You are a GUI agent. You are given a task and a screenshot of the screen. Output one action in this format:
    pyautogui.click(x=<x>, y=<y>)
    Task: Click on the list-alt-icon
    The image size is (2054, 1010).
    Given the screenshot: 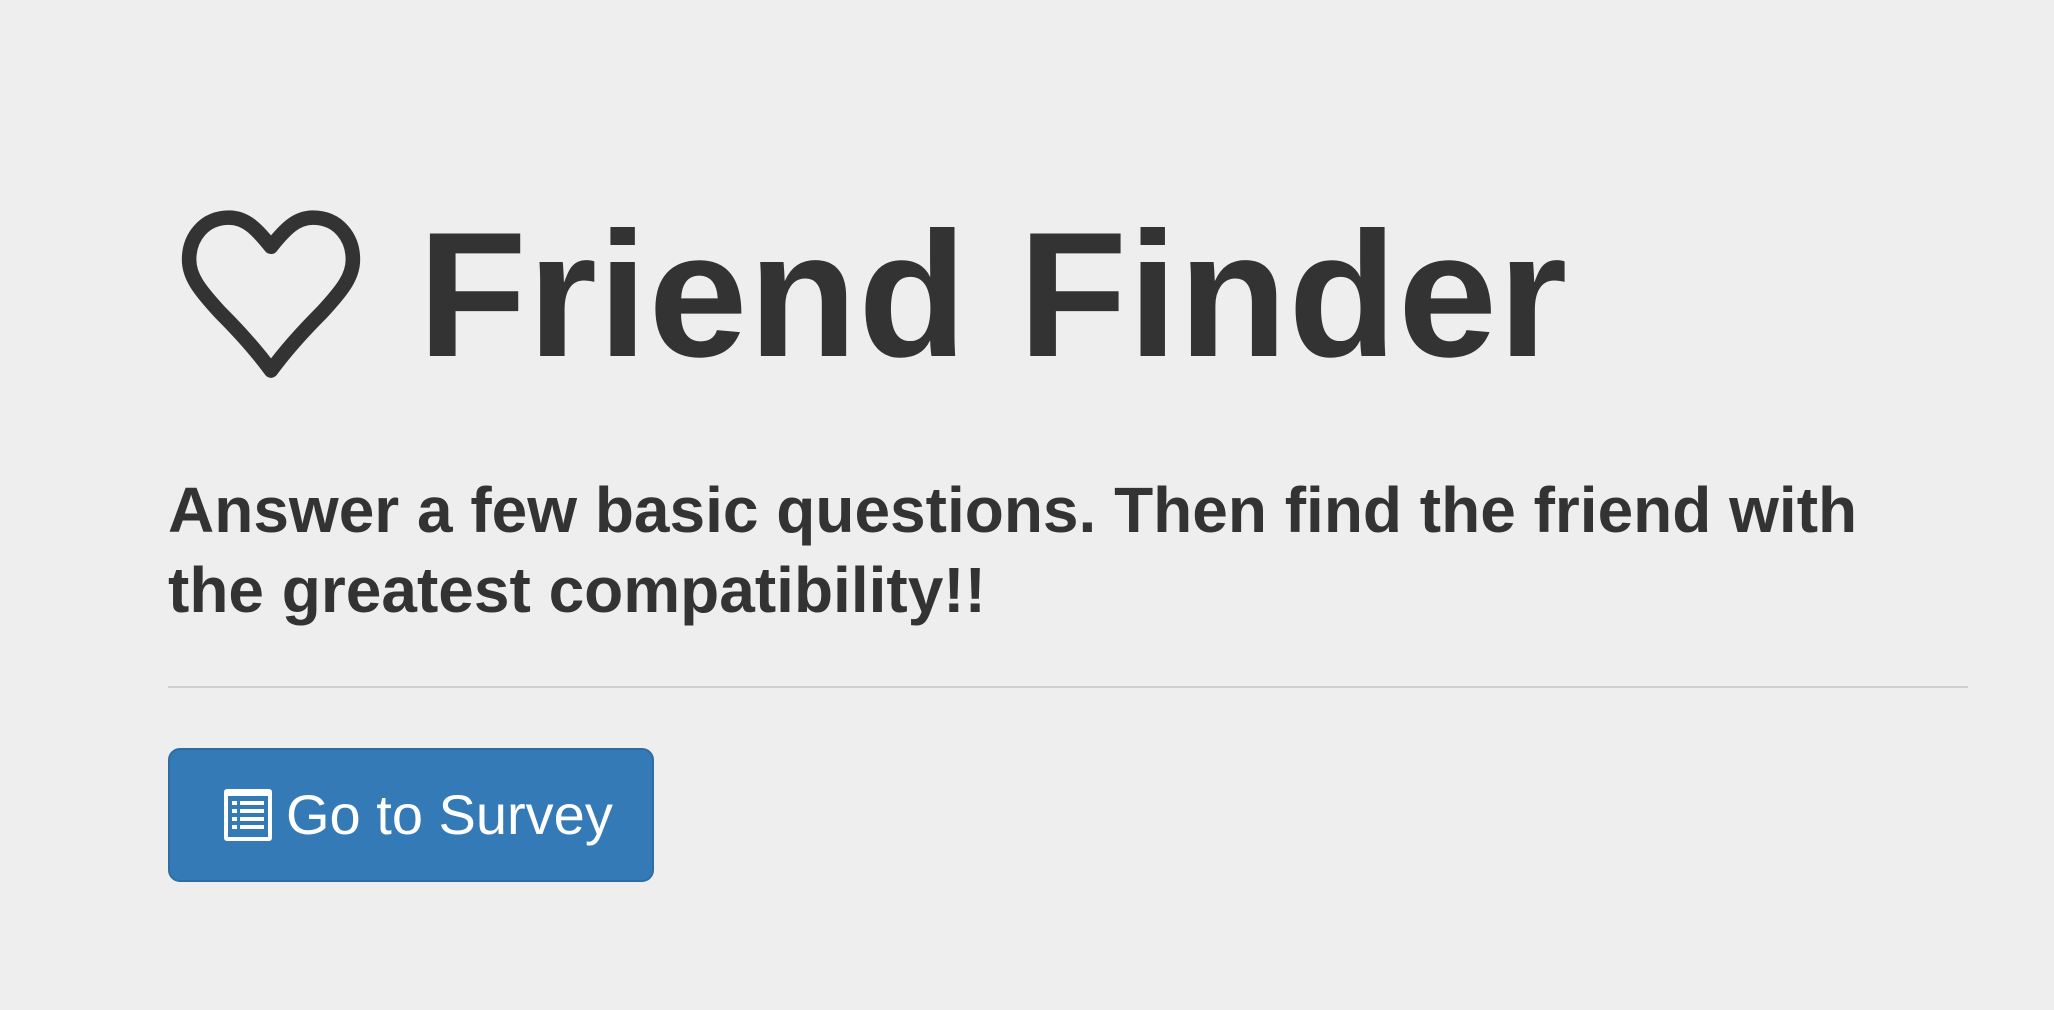 What is the action you would take?
    pyautogui.click(x=248, y=815)
    